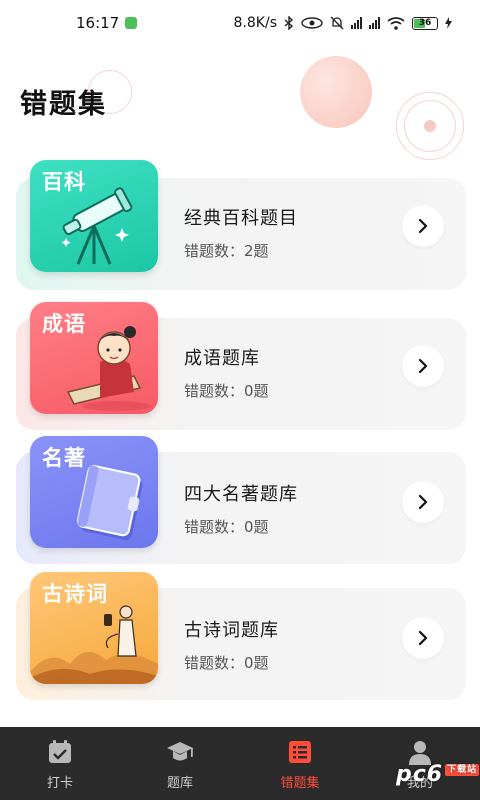  I want to click on decorative-dot, so click(430, 126).